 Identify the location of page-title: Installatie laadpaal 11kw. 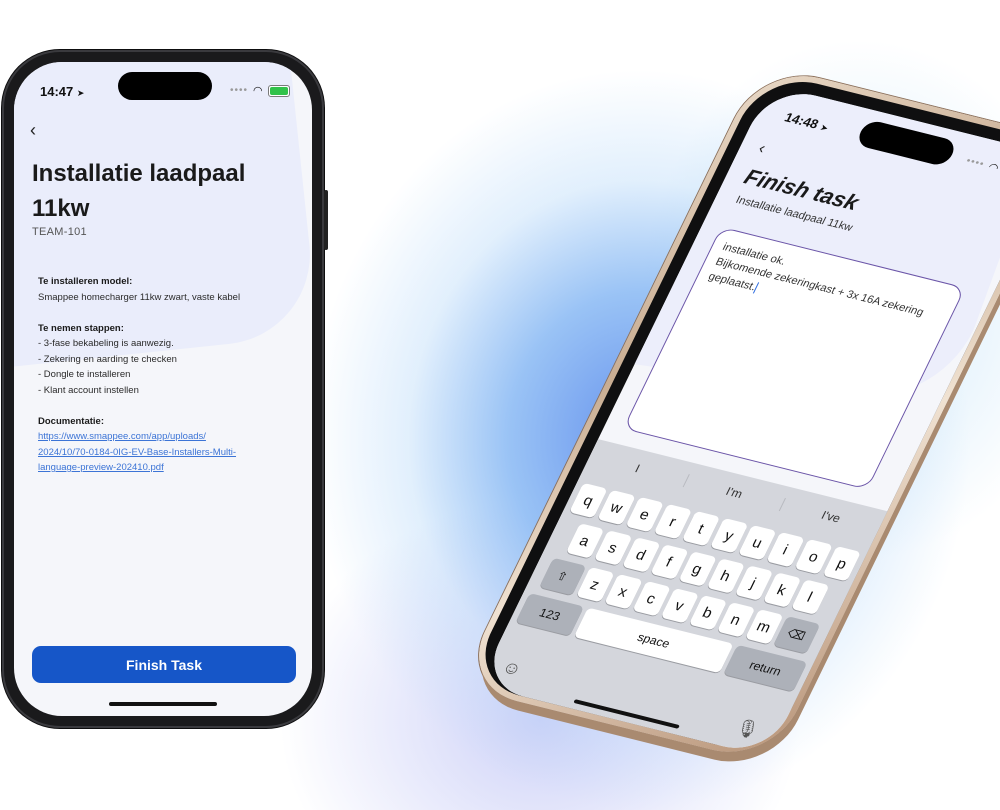
(139, 191).